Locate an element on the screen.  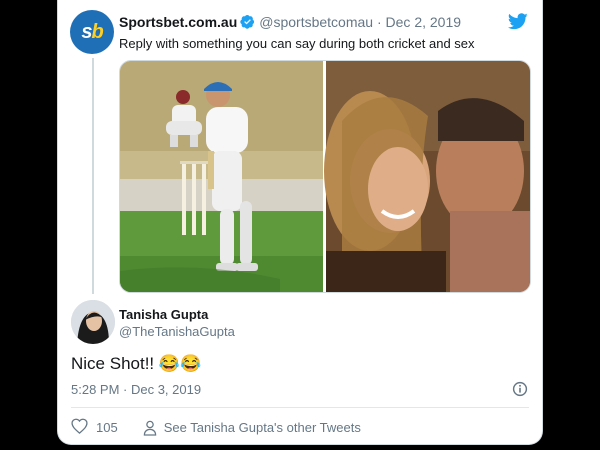
heart-icon is located at coordinates (79, 427).